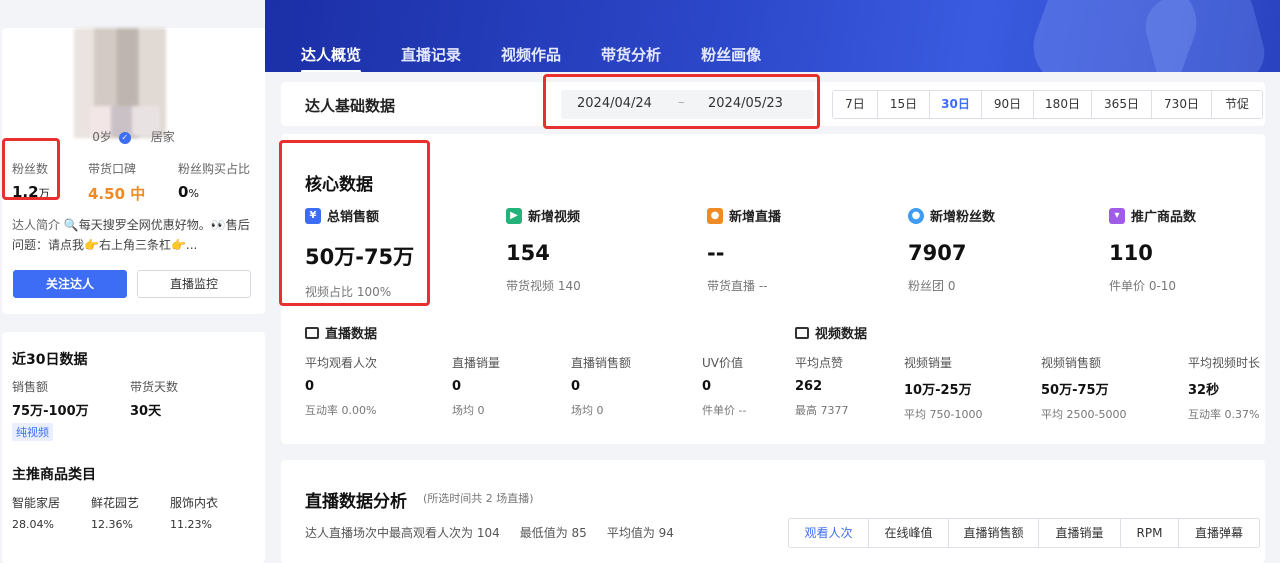 This screenshot has height=563, width=1280. Describe the element at coordinates (31, 169) in the screenshot. I see `highlight-box-fans` at that location.